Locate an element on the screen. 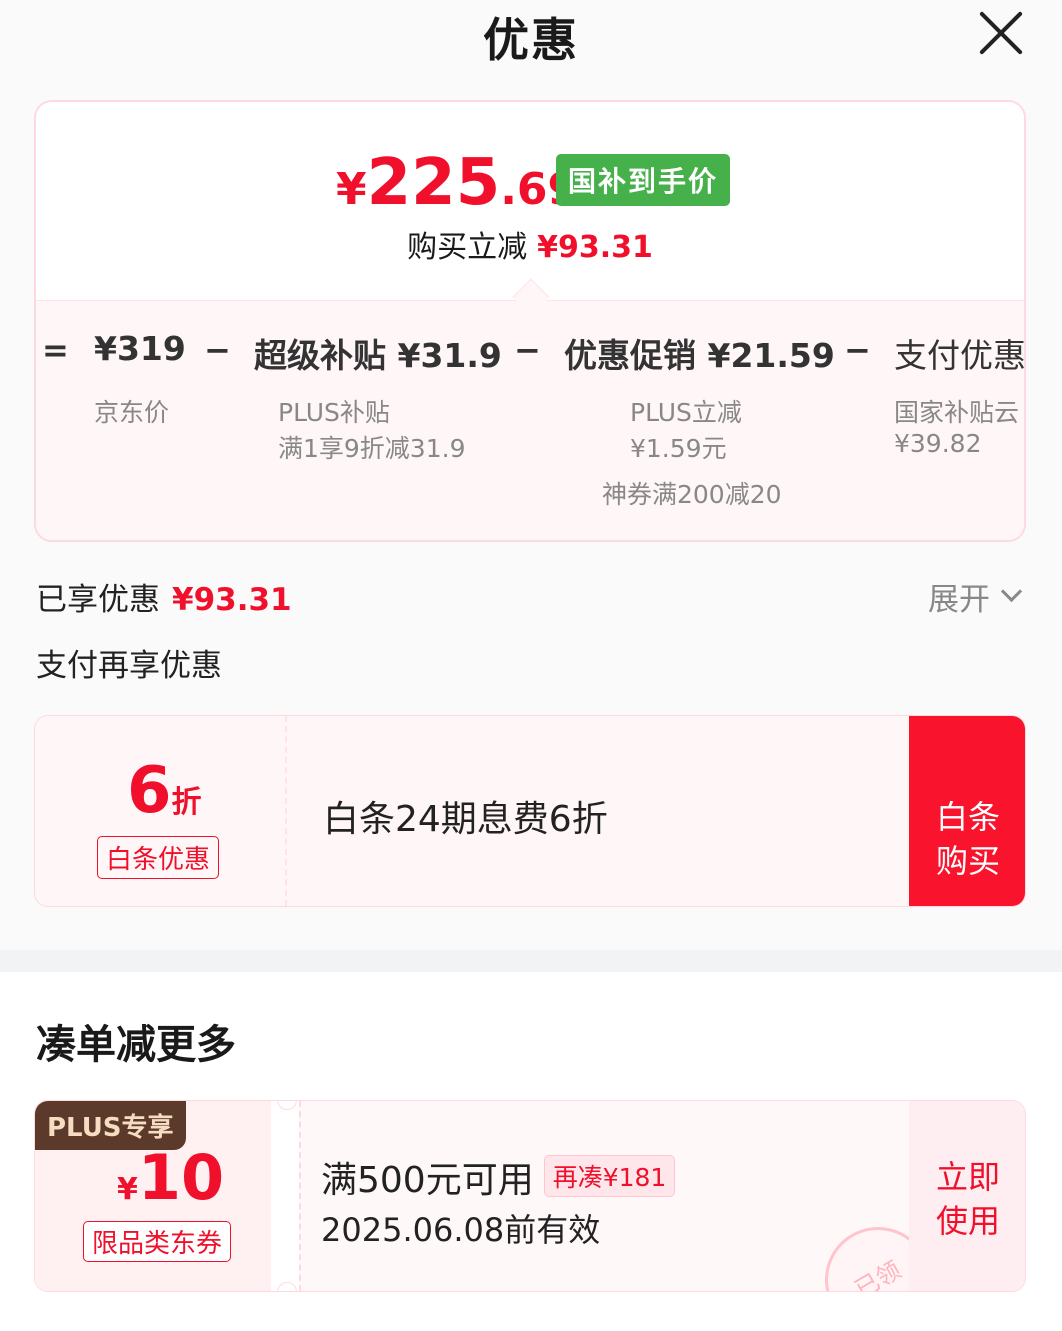 The width and height of the screenshot is (1062, 1331). breakdown-sub-coupon: 神券满200减20 is located at coordinates (692, 494).